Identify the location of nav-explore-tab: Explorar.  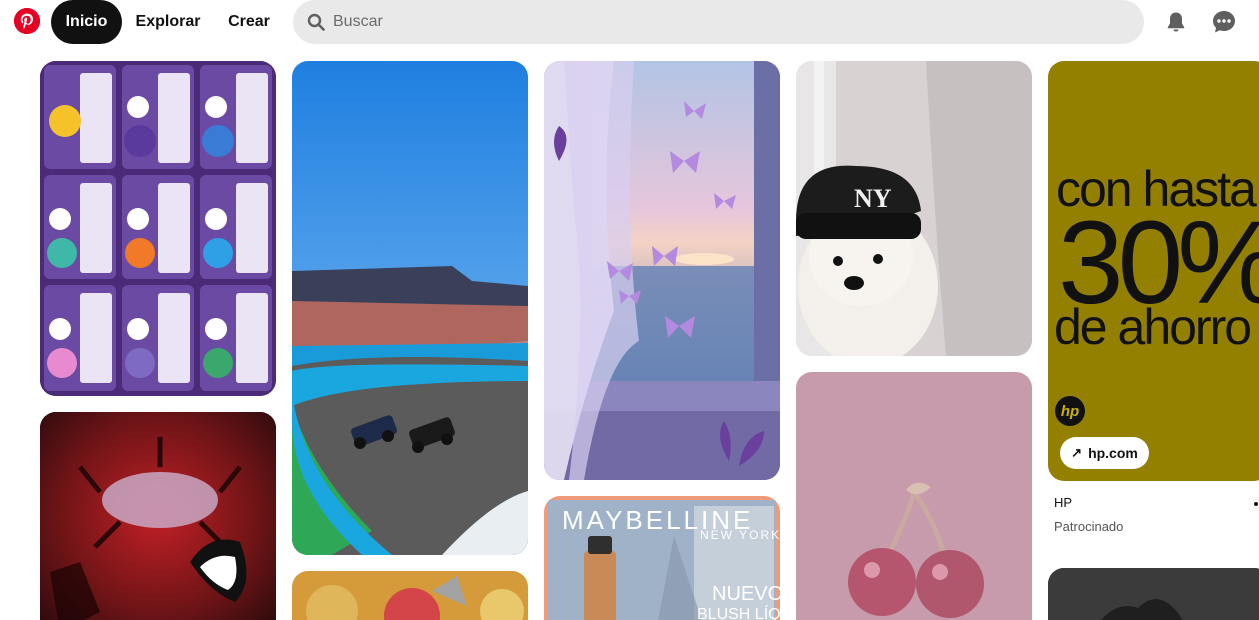
(168, 22).